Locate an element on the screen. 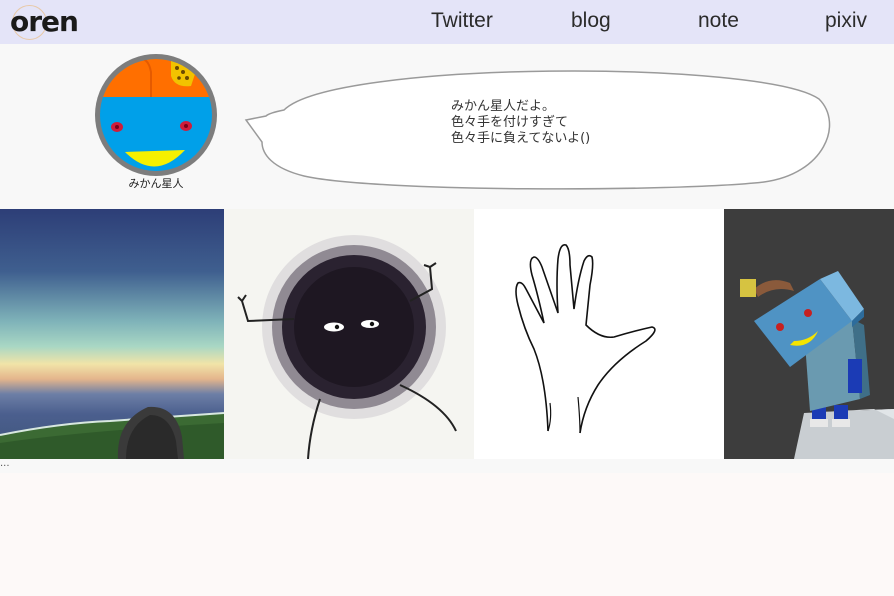 The image size is (894, 596). gallery-item-creature is located at coordinates (349, 334).